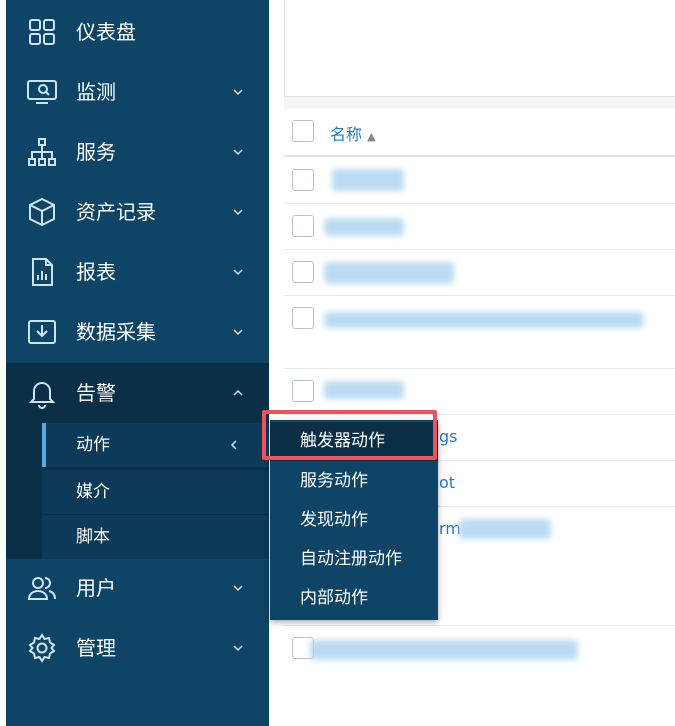 The image size is (675, 726). I want to click on nav-data-collection: 数据采集, so click(137, 332).